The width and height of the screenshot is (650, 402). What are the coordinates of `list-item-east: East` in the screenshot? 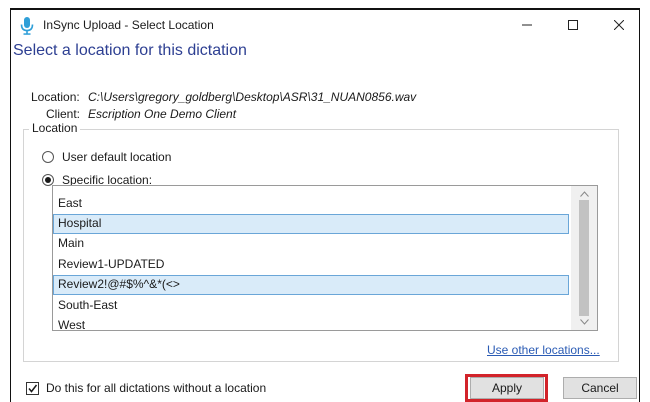 It's located at (311, 204).